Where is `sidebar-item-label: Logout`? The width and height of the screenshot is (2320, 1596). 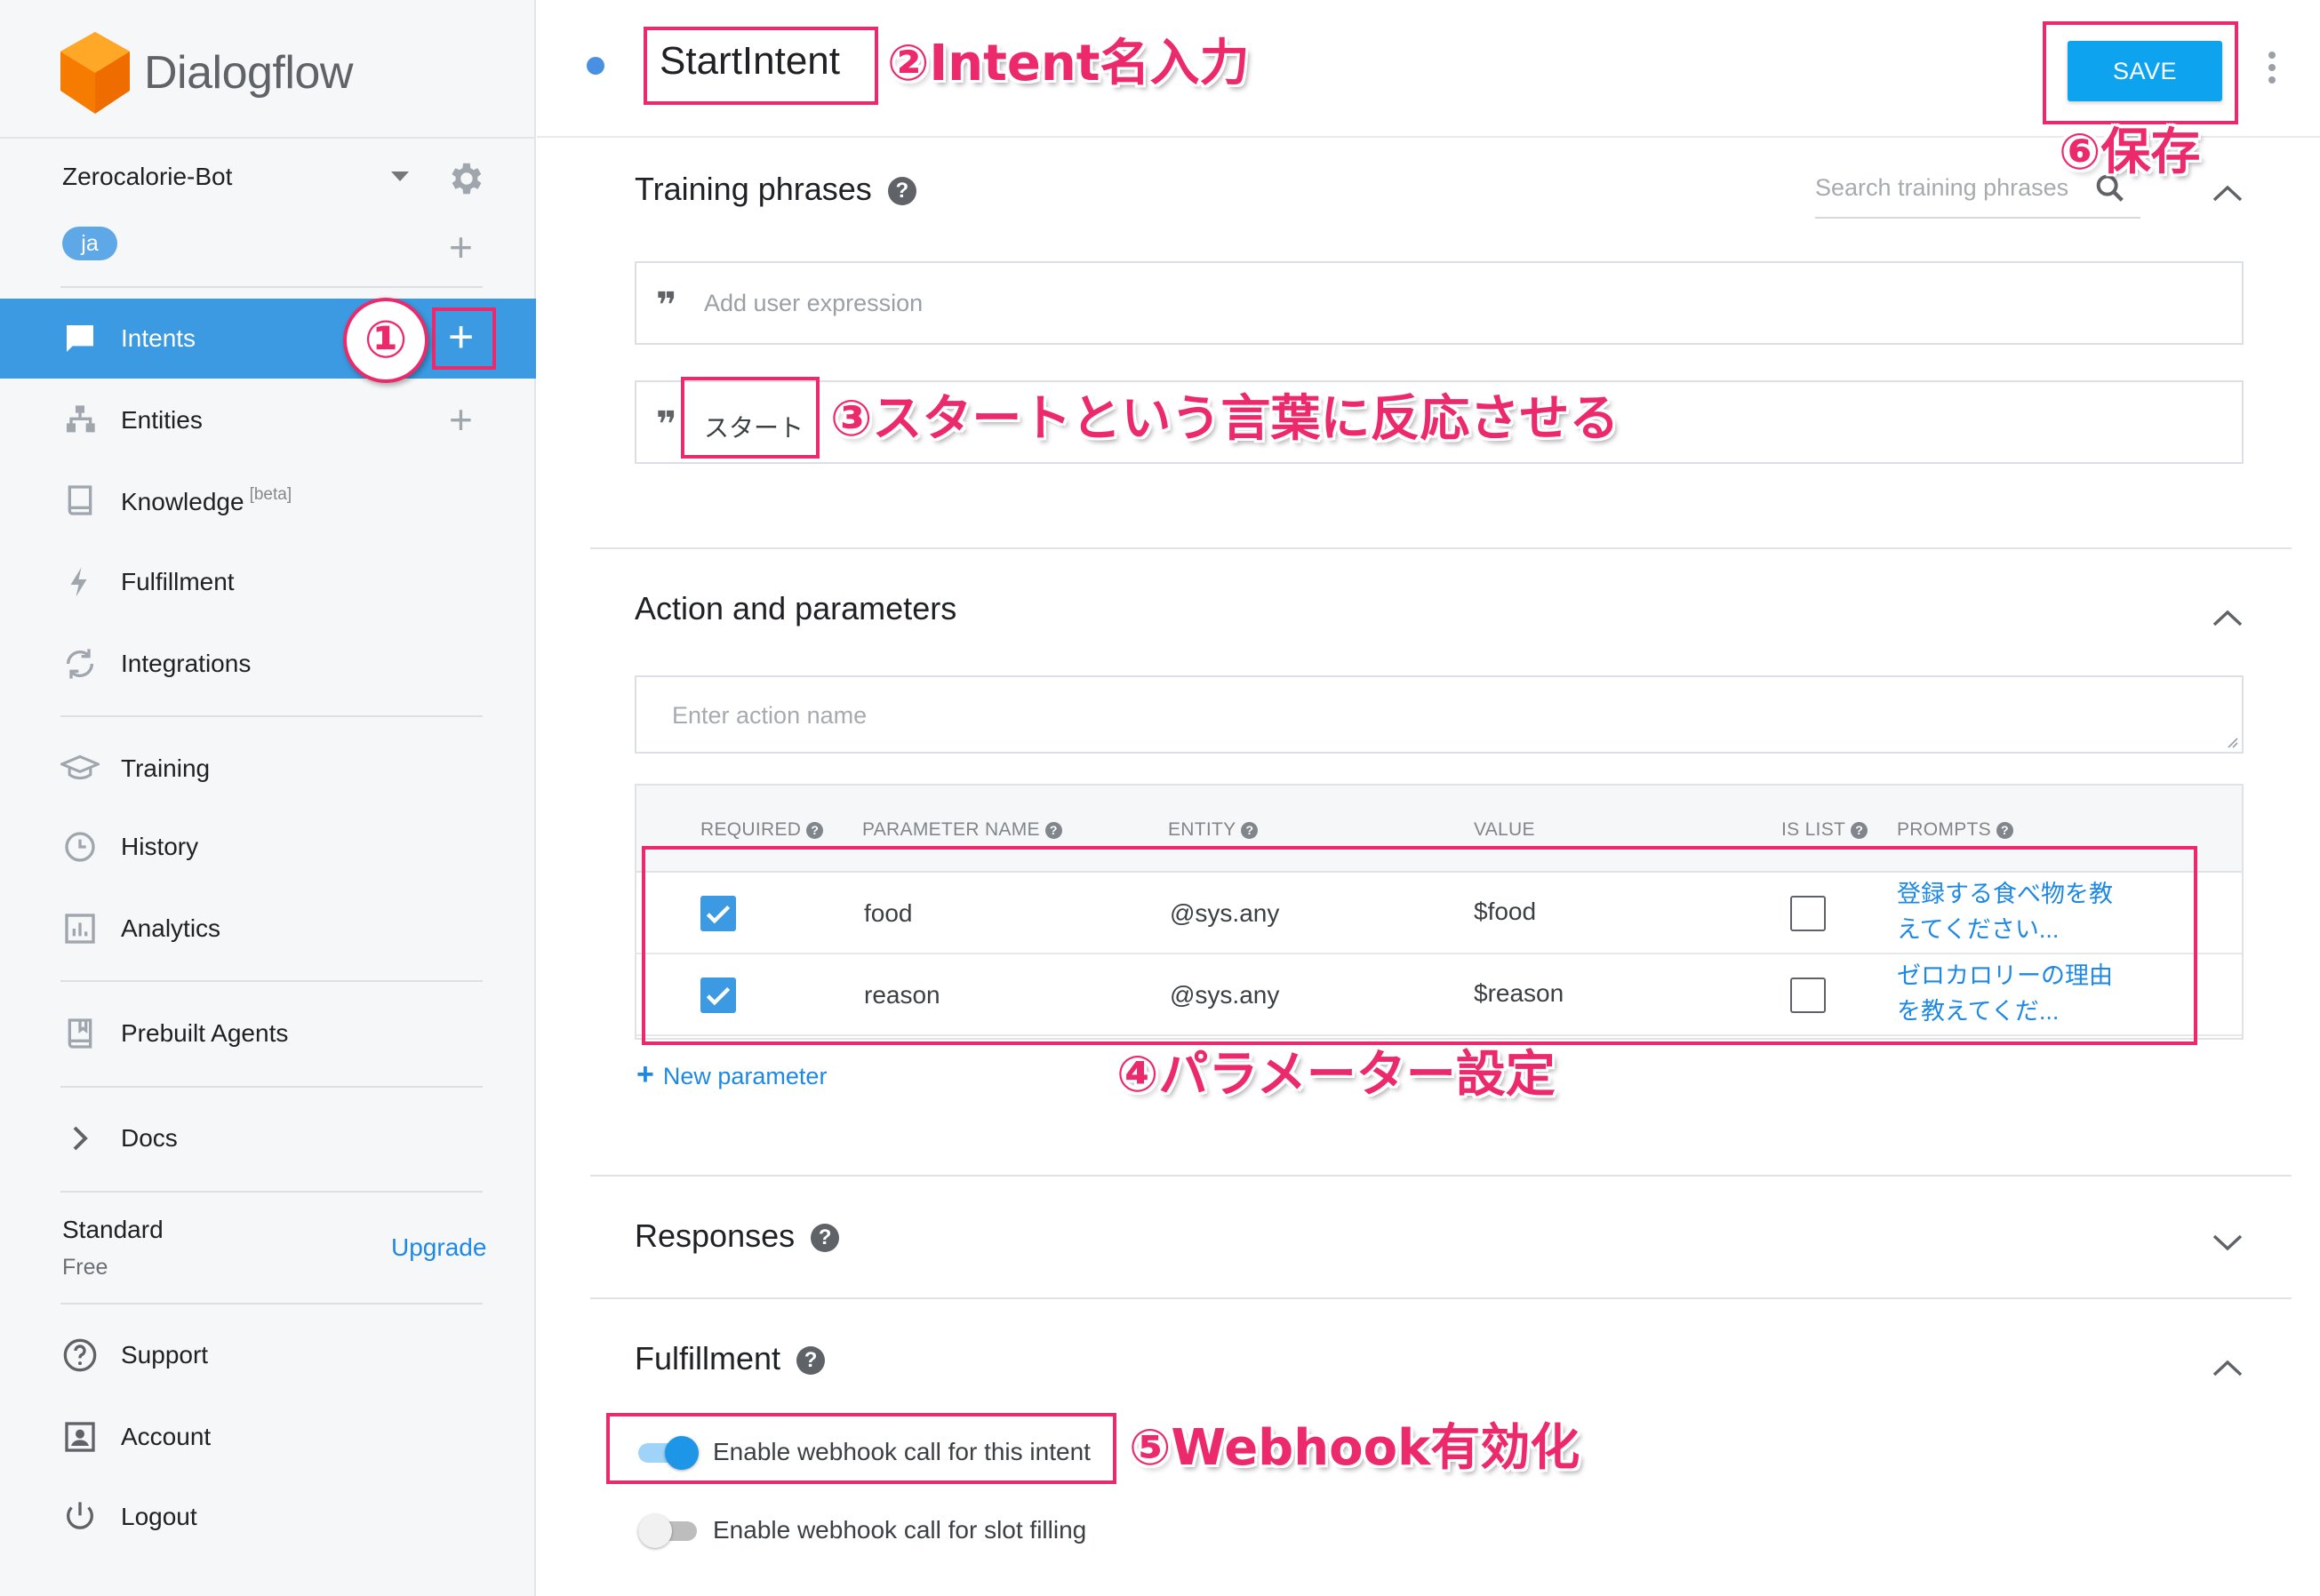 sidebar-item-label: Logout is located at coordinates (159, 1516).